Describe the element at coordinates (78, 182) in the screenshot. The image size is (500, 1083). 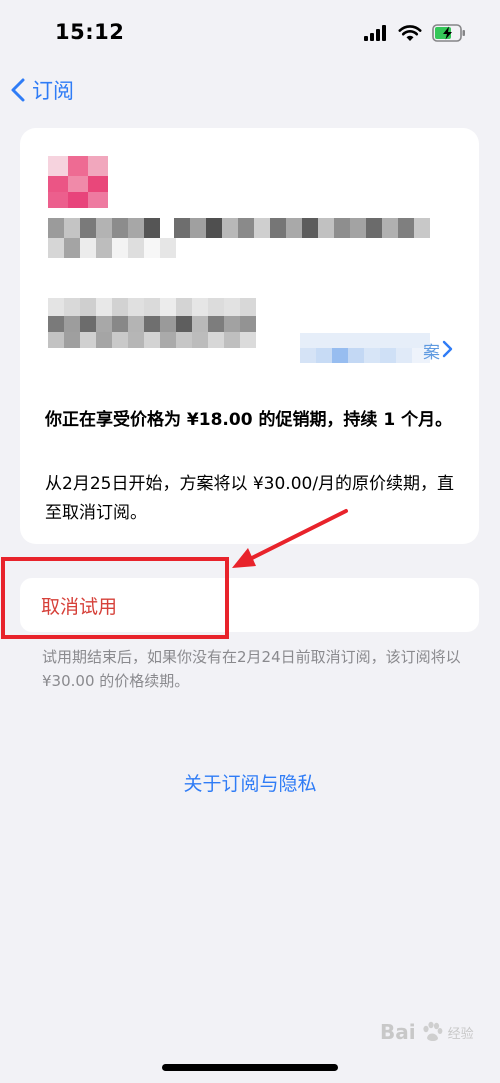
I see `app-icon-blurred` at that location.